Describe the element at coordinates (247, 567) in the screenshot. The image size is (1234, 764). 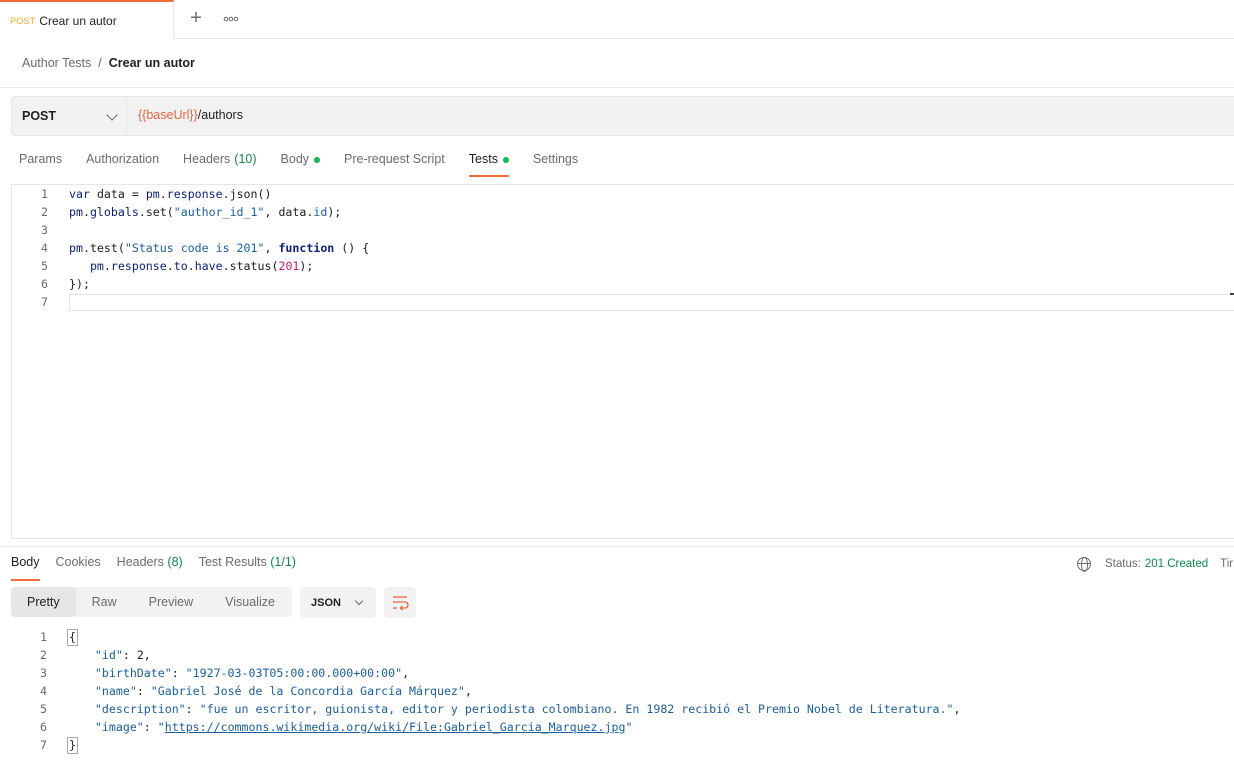
I see `response-tab-test-results: Test Results (1/1)` at that location.